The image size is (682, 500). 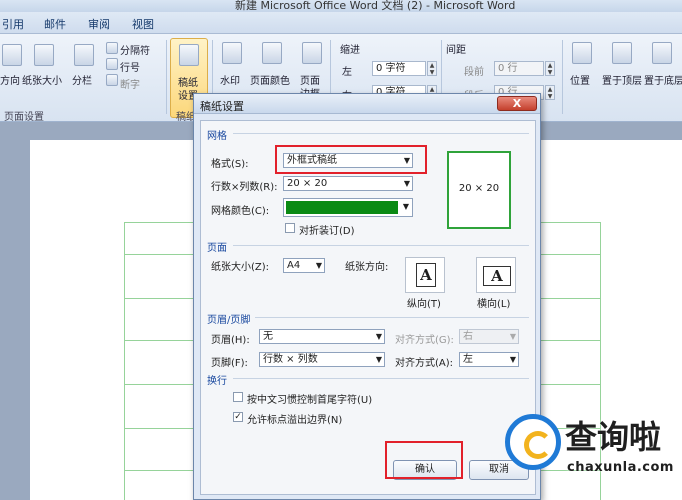 What do you see at coordinates (124, 361) in the screenshot?
I see `grid-line` at bounding box center [124, 361].